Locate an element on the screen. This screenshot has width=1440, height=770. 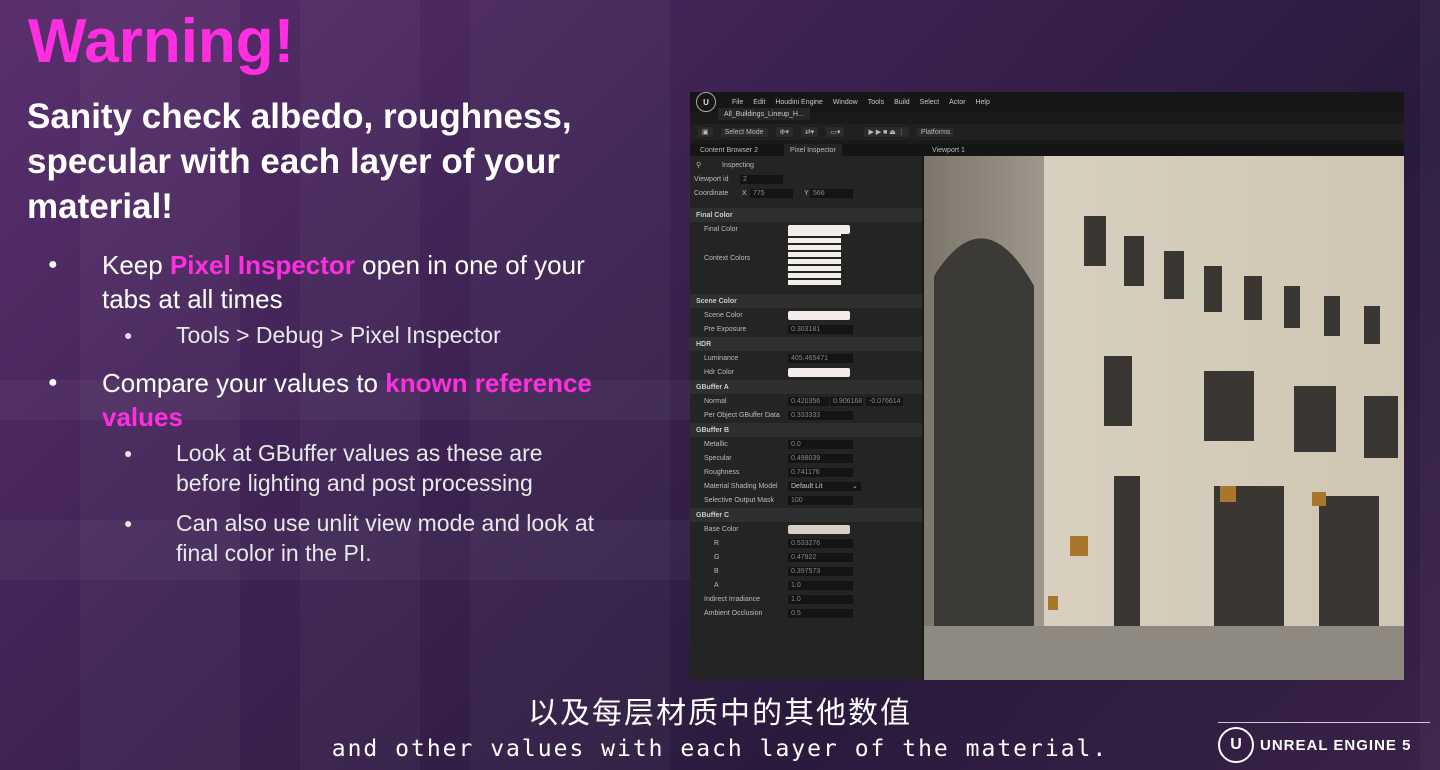
roughness-field: 0.741176 is located at coordinates (820, 472).